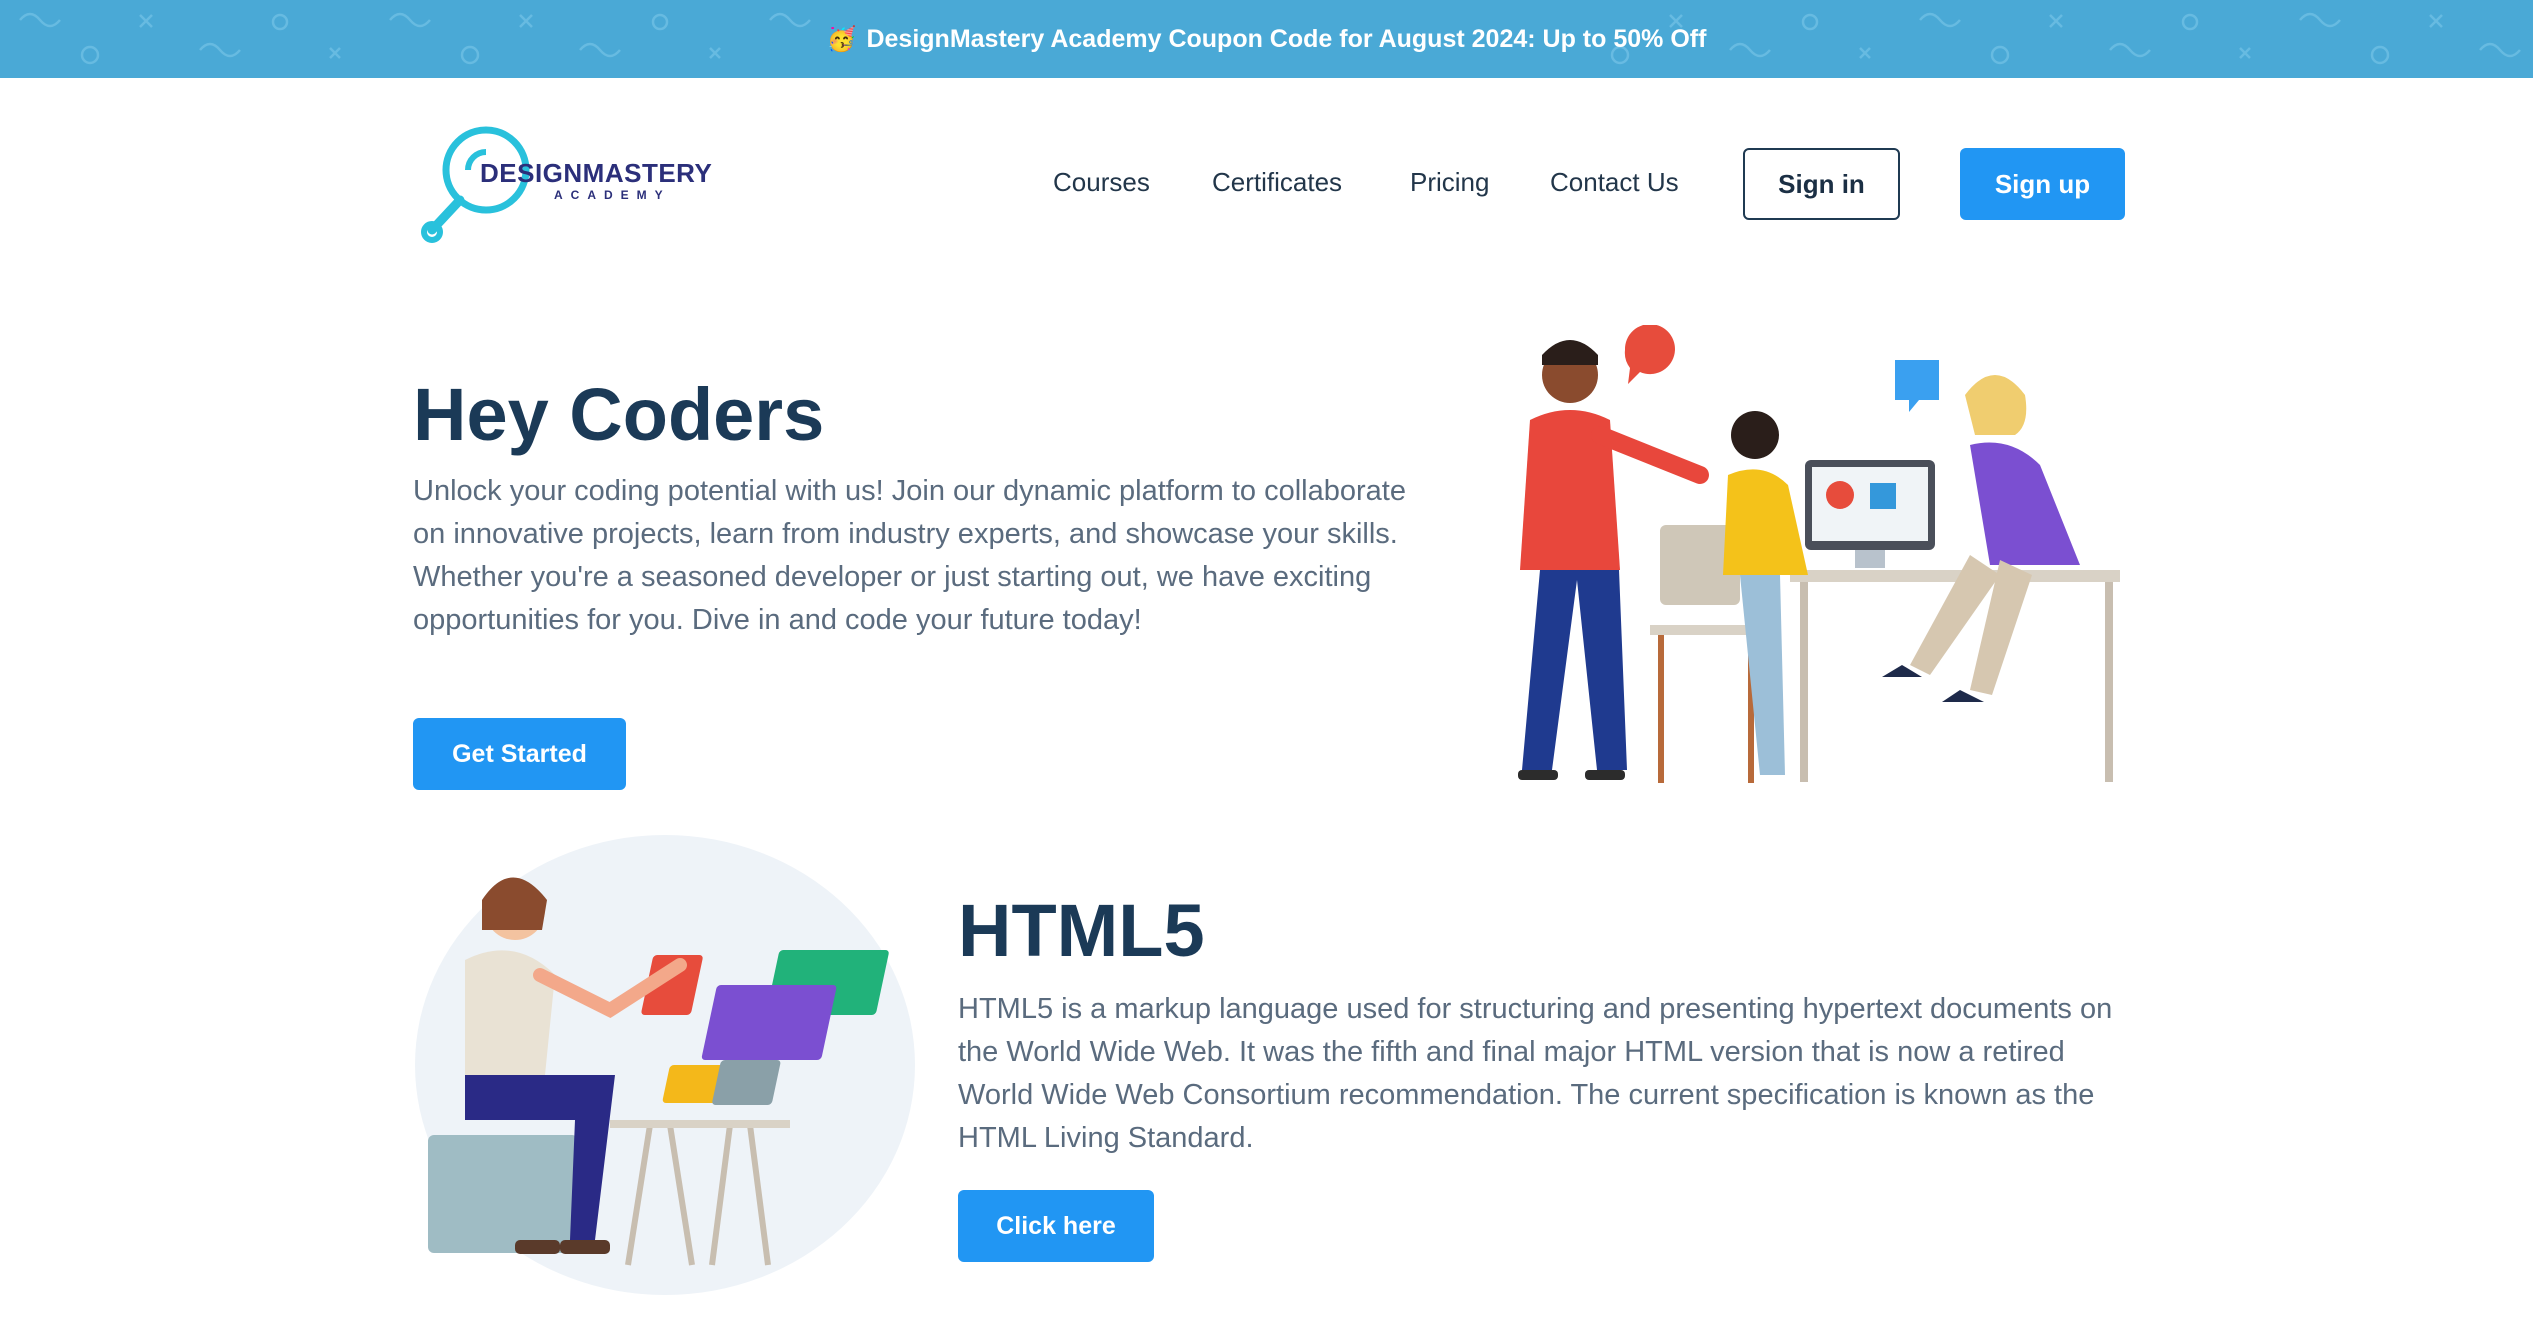 This screenshot has width=2533, height=1339. Describe the element at coordinates (1821, 184) in the screenshot. I see `sign-in-button: Sign in` at that location.